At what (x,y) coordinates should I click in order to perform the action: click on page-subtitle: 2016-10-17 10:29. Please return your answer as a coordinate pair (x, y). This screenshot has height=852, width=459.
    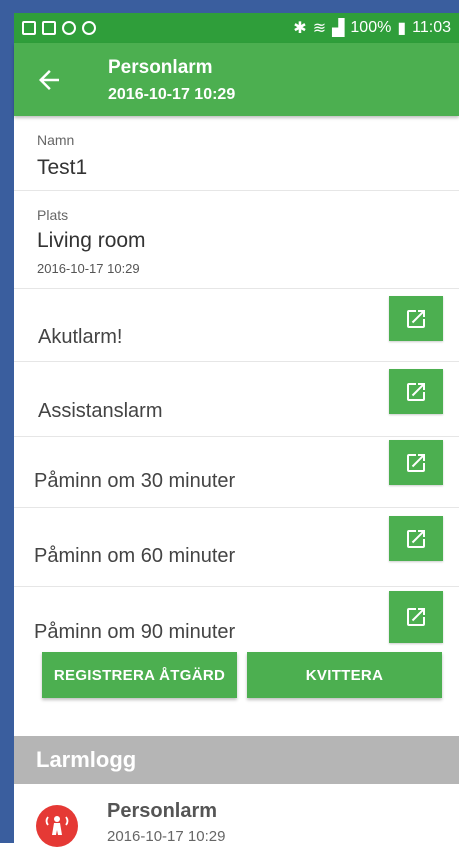
    Looking at the image, I should click on (172, 94).